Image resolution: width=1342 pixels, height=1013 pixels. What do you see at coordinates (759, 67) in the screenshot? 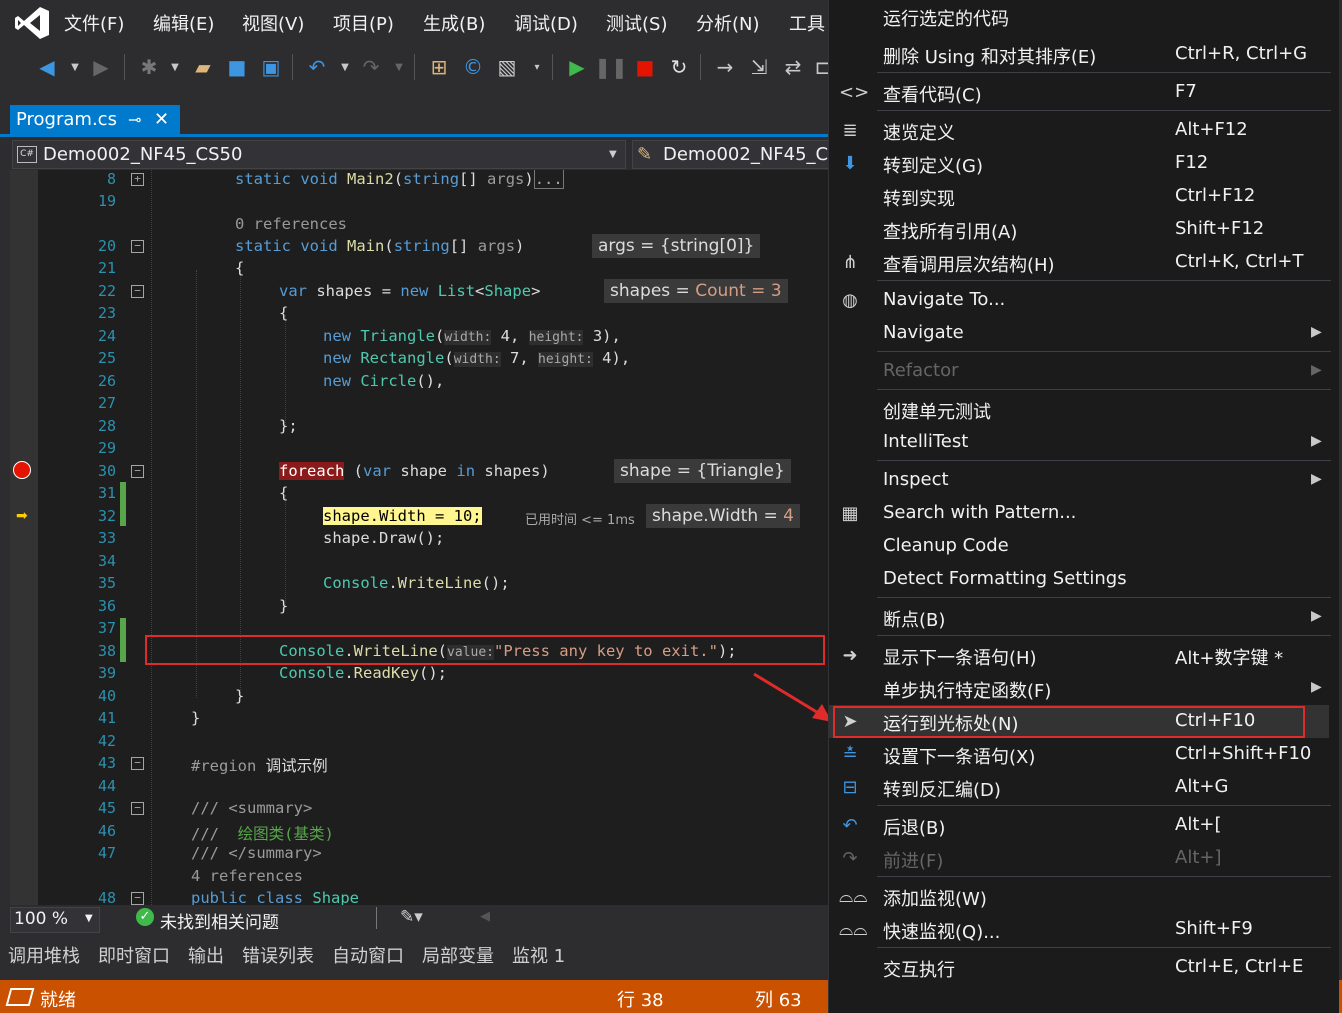
I see `step-into-icon: ⇲` at bounding box center [759, 67].